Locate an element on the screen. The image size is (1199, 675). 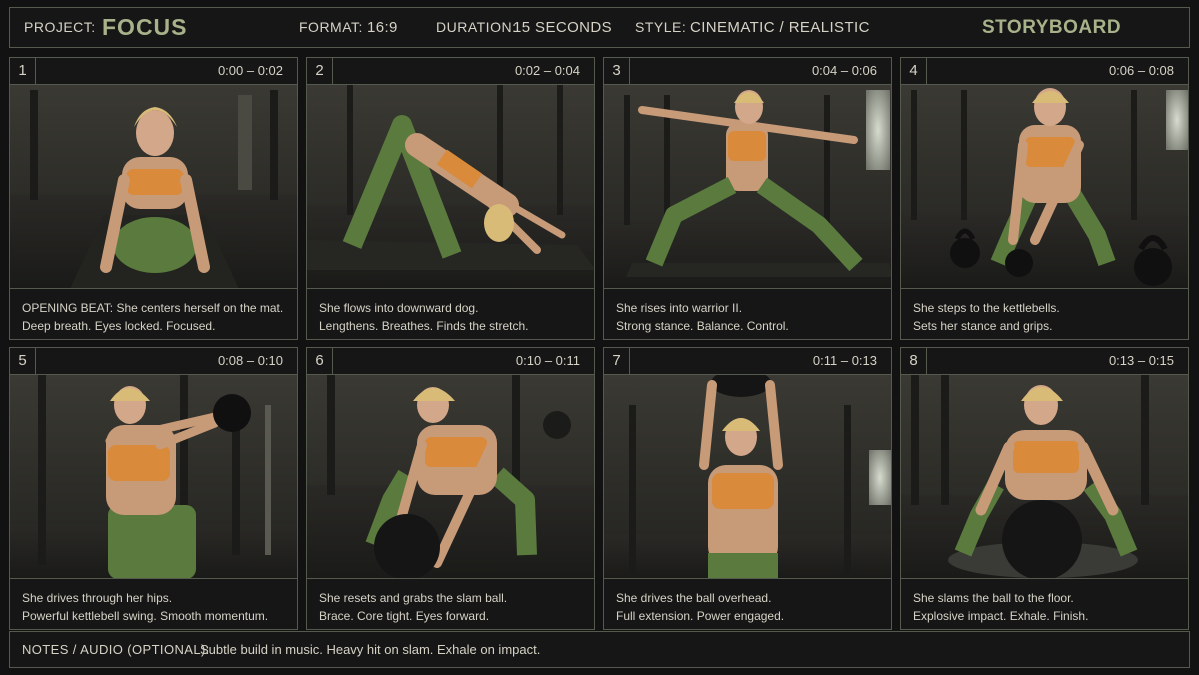
style-label: STYLE: is located at coordinates (661, 27).